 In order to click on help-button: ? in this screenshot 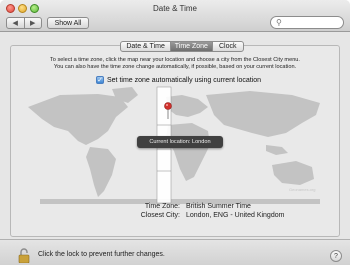, I will do `click(336, 256)`.